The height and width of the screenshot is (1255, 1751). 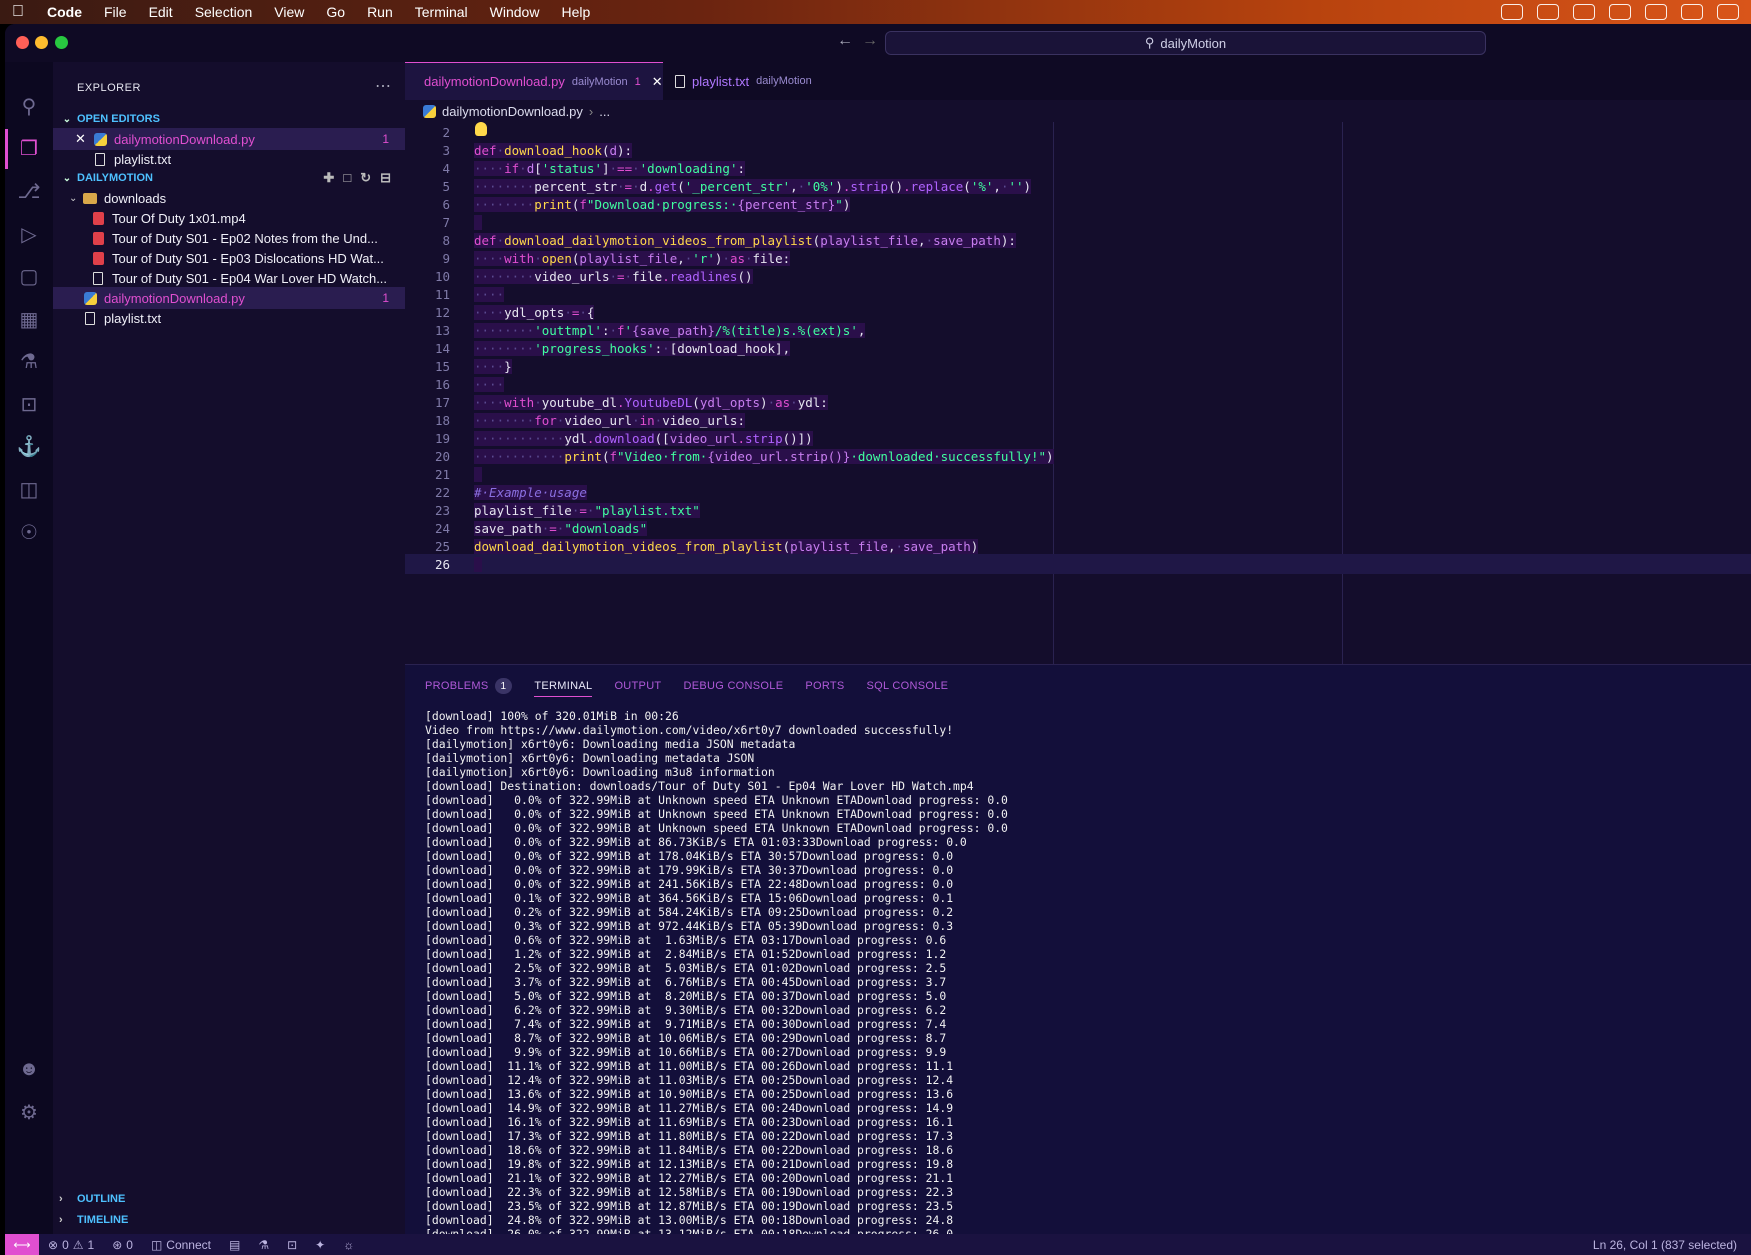 What do you see at coordinates (161, 12) in the screenshot?
I see `menu-edit: Edit` at bounding box center [161, 12].